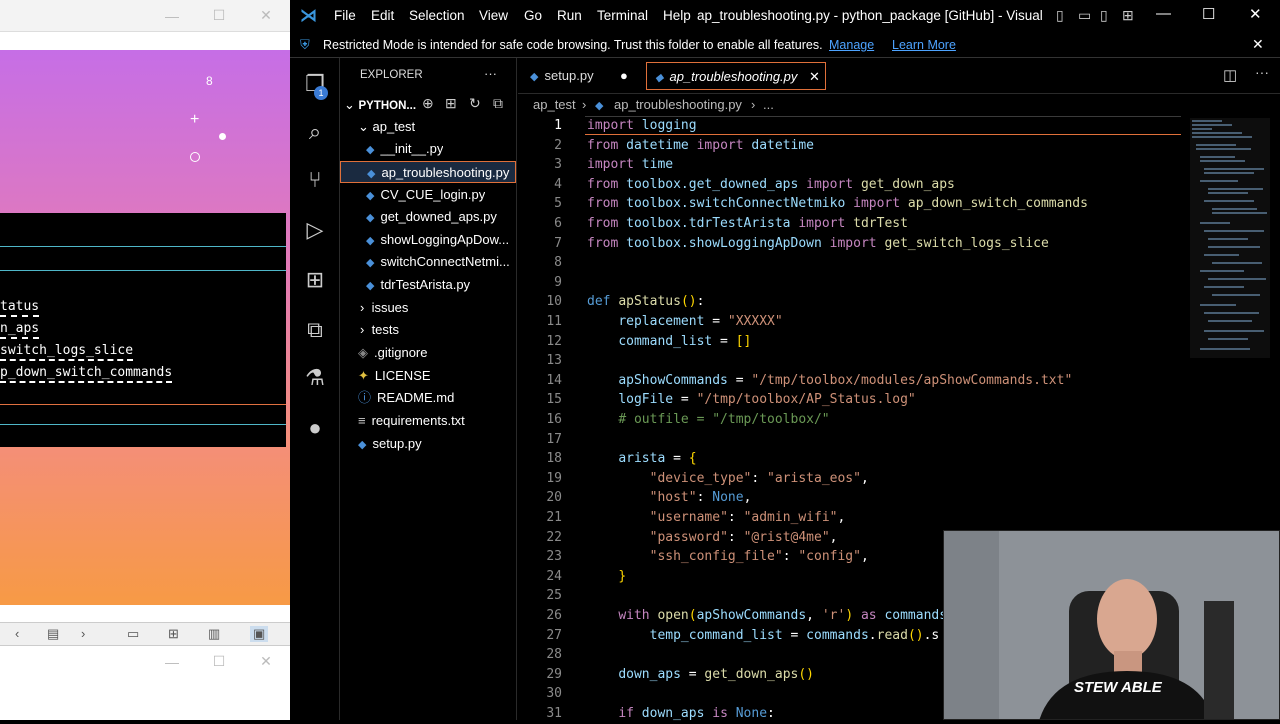 The width and height of the screenshot is (1280, 724). What do you see at coordinates (428, 172) in the screenshot?
I see `file-item-active: ◆ ap_troubleshooting.py` at bounding box center [428, 172].